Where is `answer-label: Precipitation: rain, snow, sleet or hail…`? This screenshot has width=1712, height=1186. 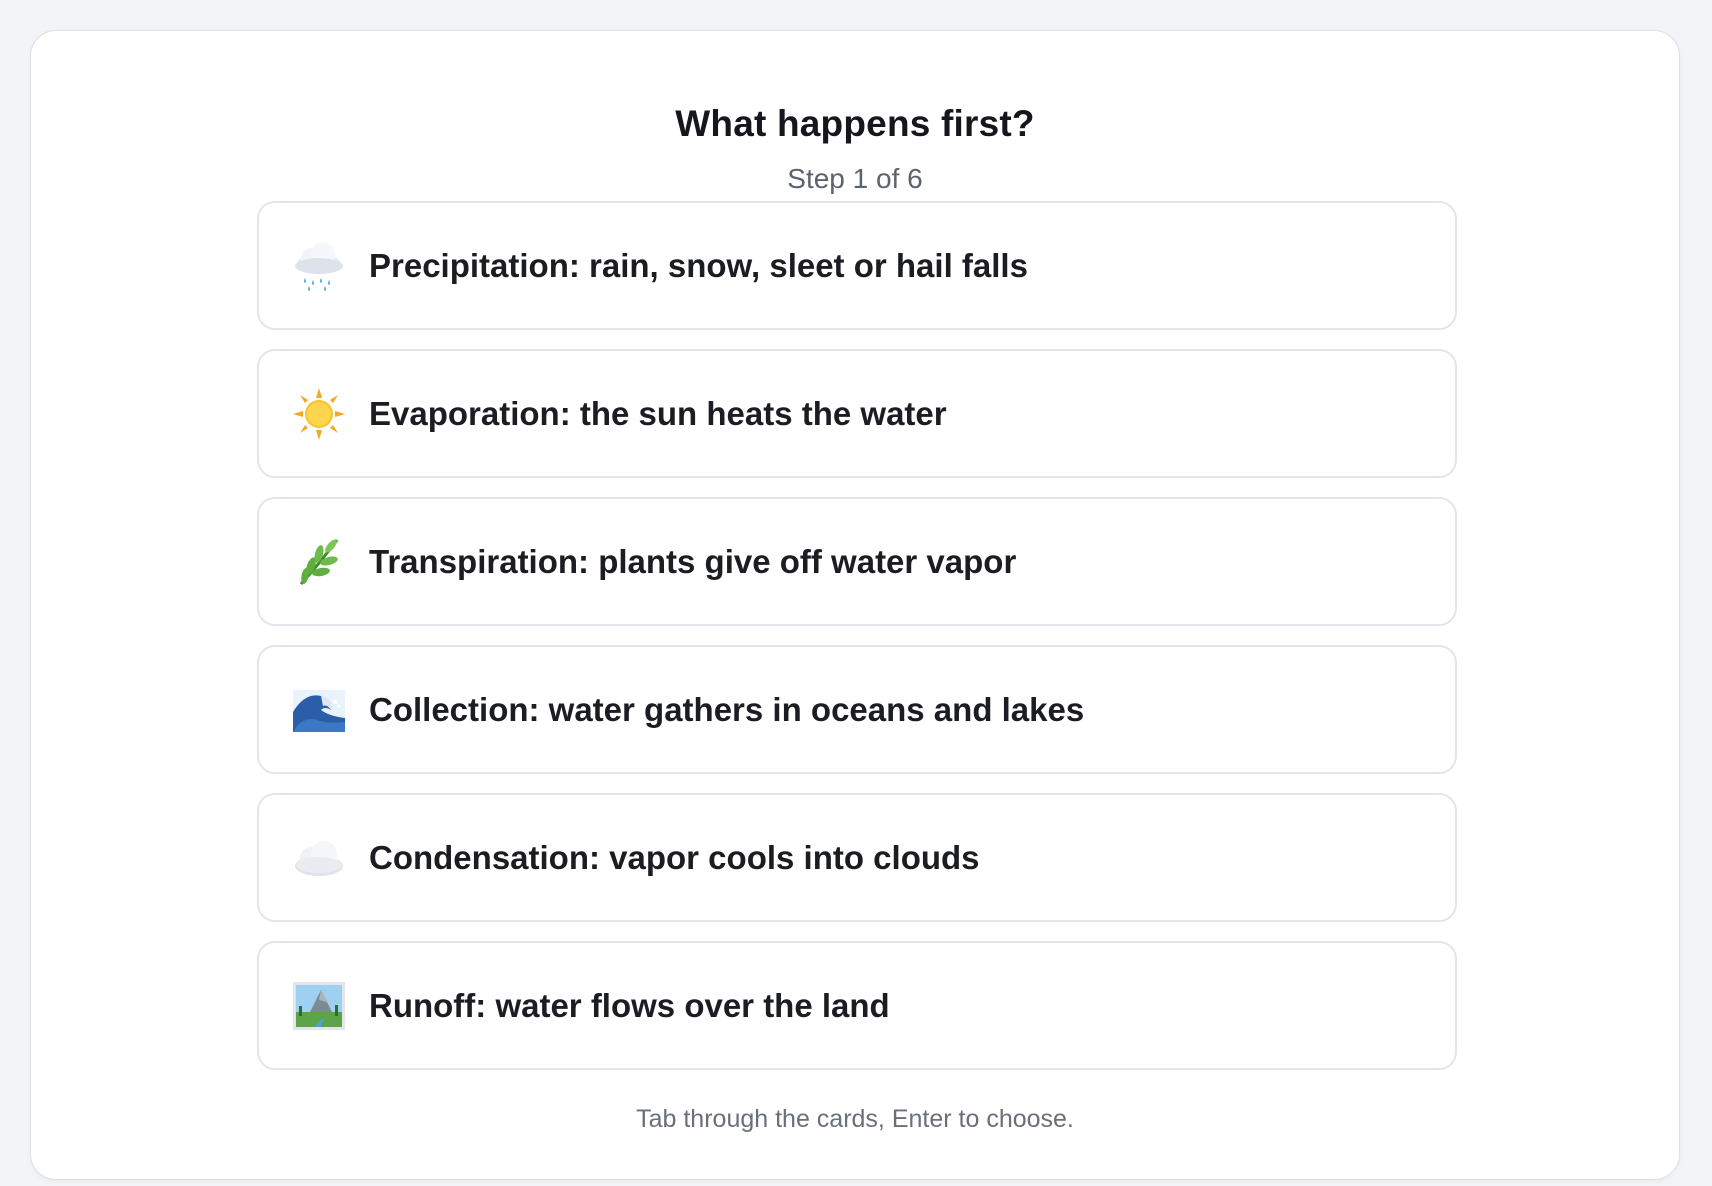
answer-label: Precipitation: rain, snow, sleet or hail… is located at coordinates (698, 265).